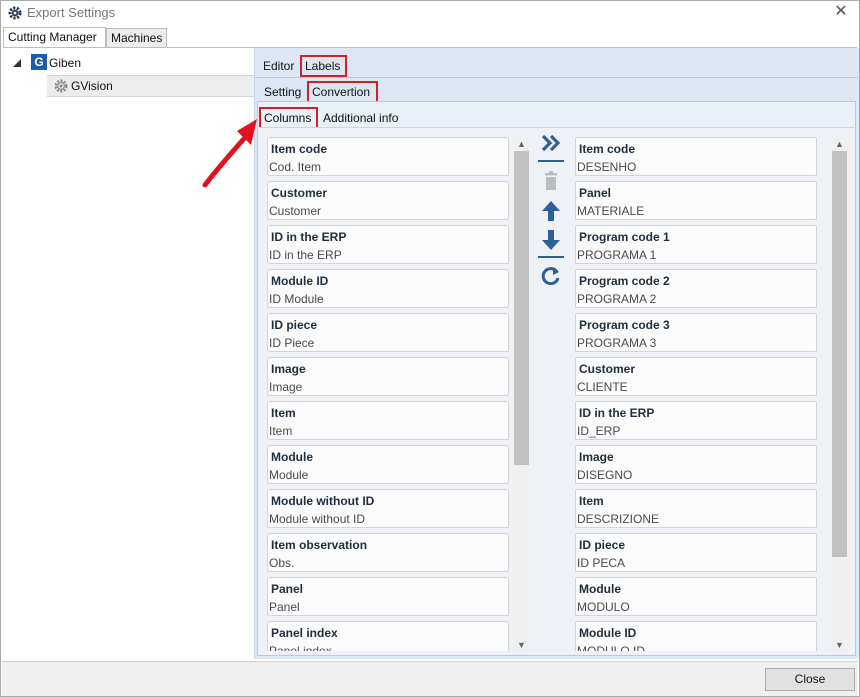  What do you see at coordinates (388, 200) in the screenshot?
I see `column-item: Customer Customer` at bounding box center [388, 200].